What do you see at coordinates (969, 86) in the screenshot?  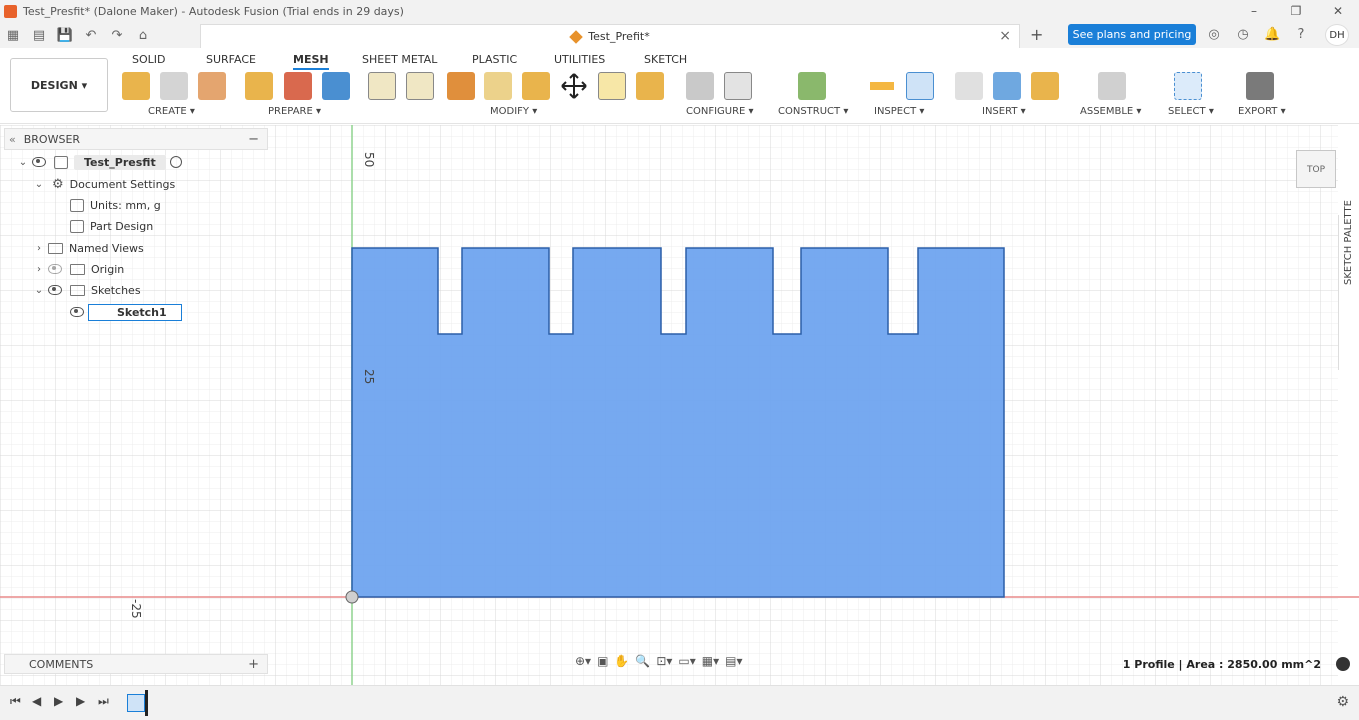 I see `insert-derive-icon` at bounding box center [969, 86].